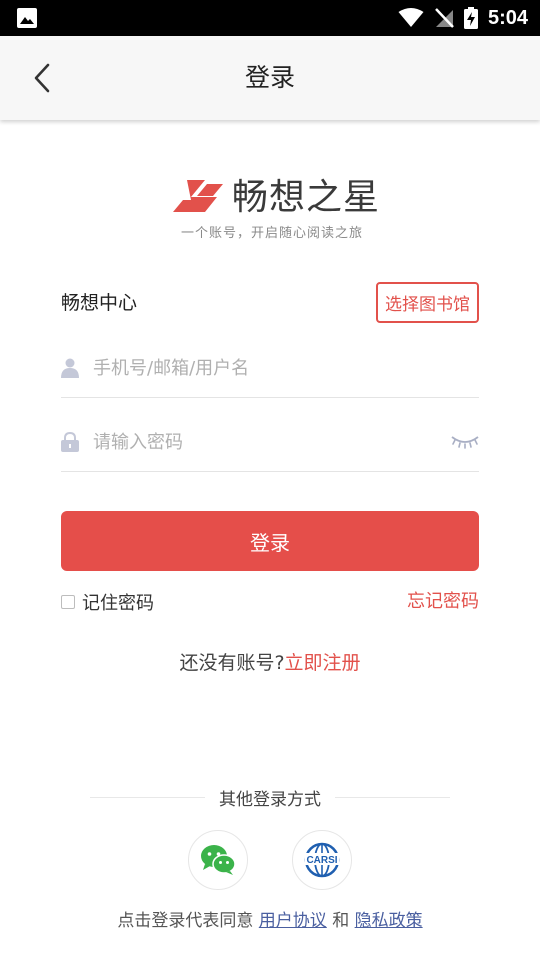  Describe the element at coordinates (444, 18) in the screenshot. I see `no-signal-icon` at that location.